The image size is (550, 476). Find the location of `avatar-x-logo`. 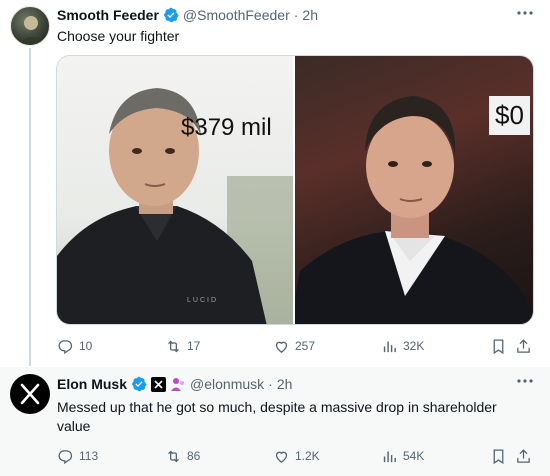

avatar-x-logo is located at coordinates (30, 394).